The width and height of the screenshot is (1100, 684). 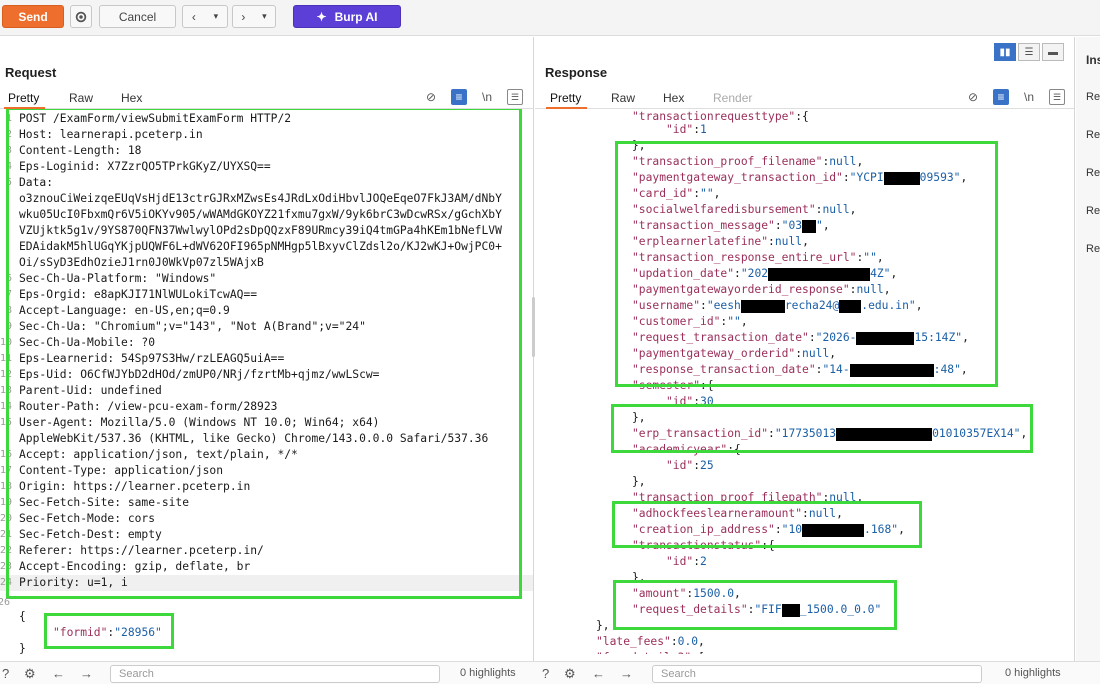 I want to click on request-line: 22 Referer: https://learner.pceterp.in/, so click(x=266, y=551).